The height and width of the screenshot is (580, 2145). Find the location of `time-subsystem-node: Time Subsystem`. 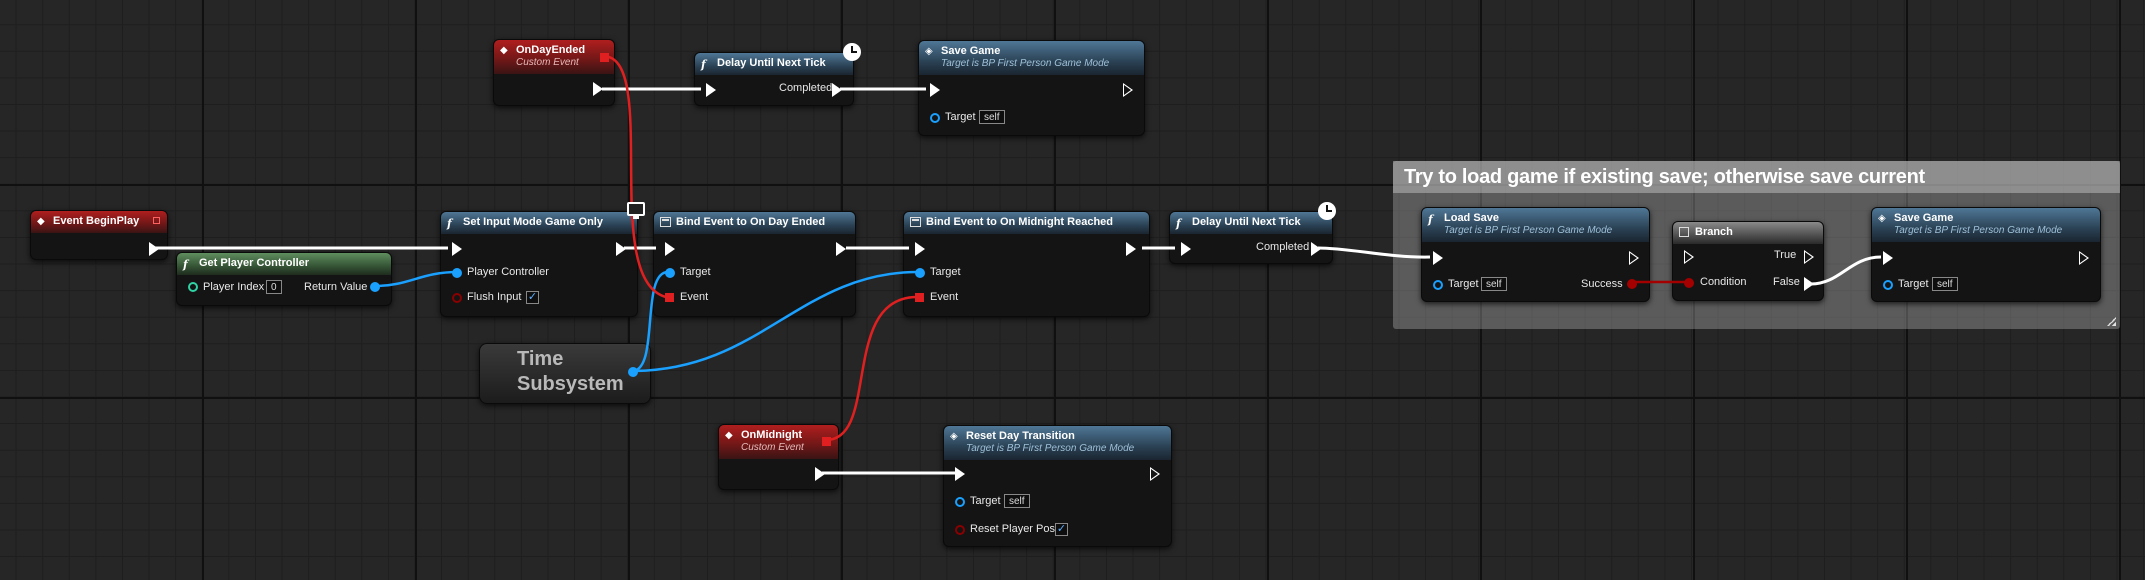

time-subsystem-node: Time Subsystem is located at coordinates (565, 373).